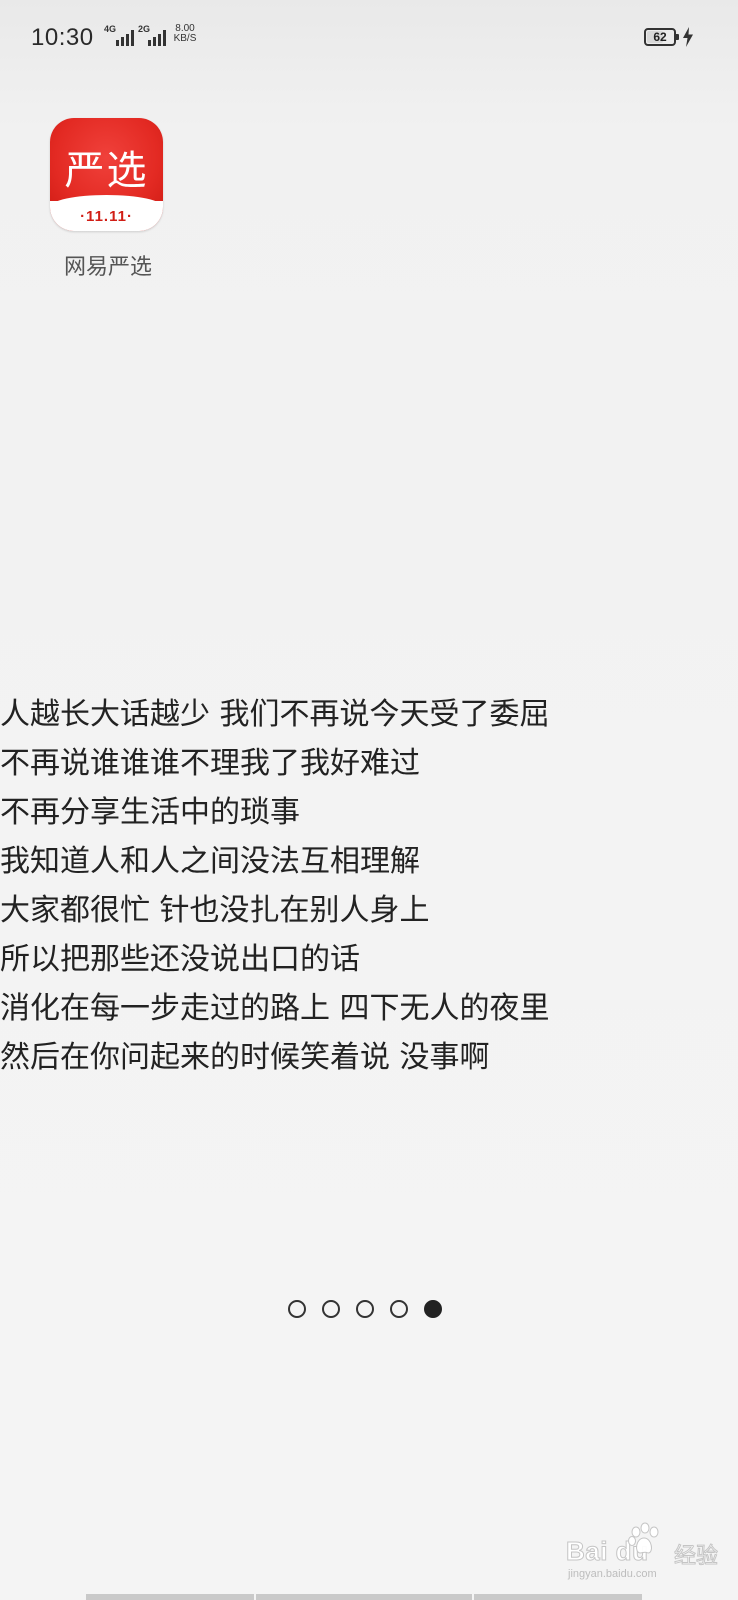 Image resolution: width=738 pixels, height=1600 pixels. What do you see at coordinates (106, 216) in the screenshot?
I see `app-icon-promo: ·11.11·` at bounding box center [106, 216].